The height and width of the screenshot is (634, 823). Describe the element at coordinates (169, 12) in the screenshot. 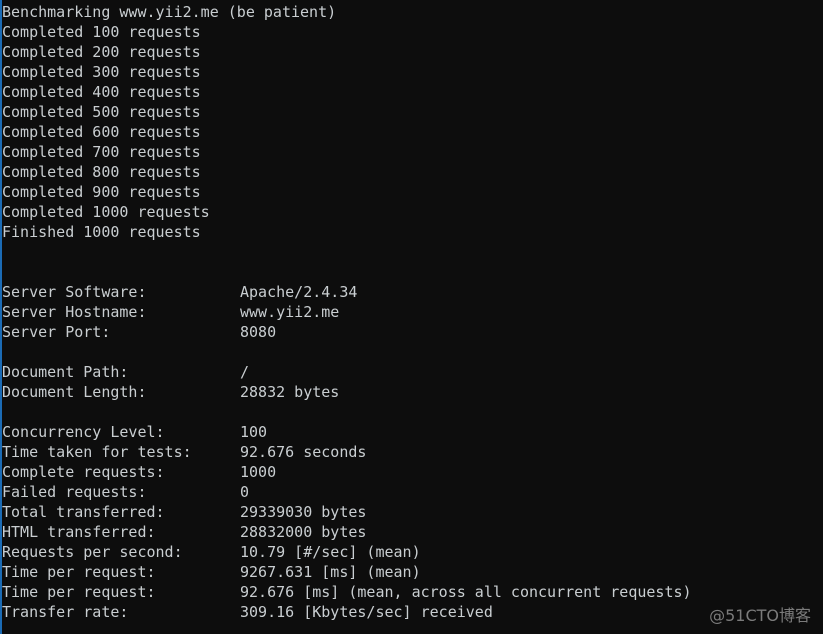

I see `benchmark-header-line: Benchmarking www.yii2.me (be patient)` at that location.